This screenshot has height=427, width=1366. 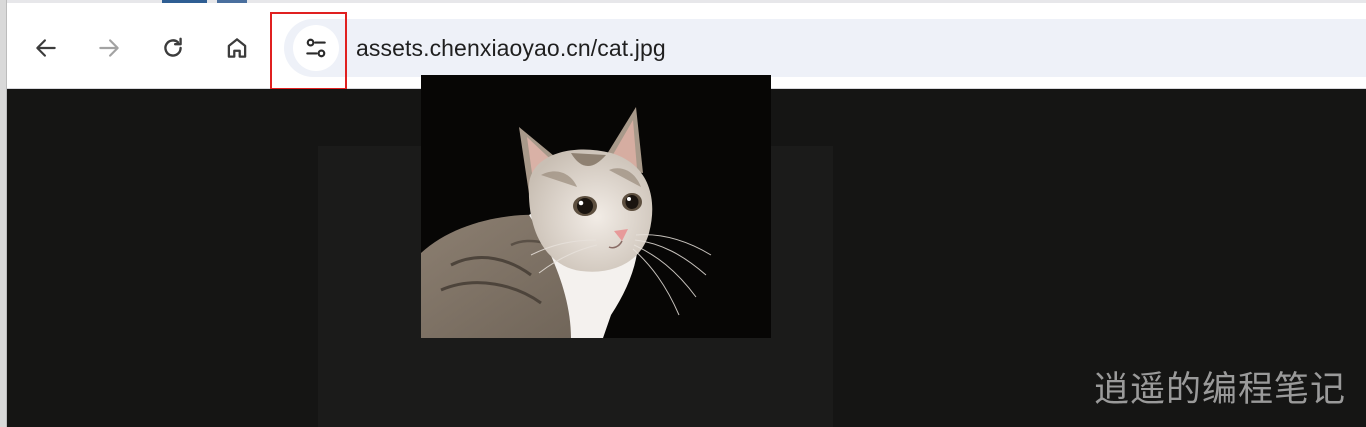 I want to click on reload-icon, so click(x=173, y=47).